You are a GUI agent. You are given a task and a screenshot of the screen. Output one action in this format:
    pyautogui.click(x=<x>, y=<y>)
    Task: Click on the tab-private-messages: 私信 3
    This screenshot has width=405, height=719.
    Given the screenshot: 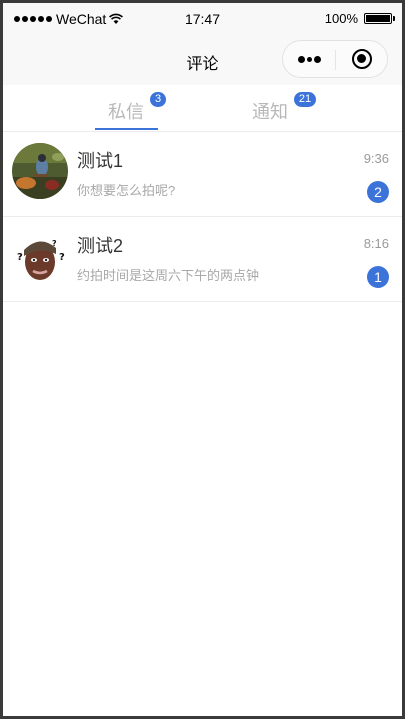 What is the action you would take?
    pyautogui.click(x=130, y=108)
    